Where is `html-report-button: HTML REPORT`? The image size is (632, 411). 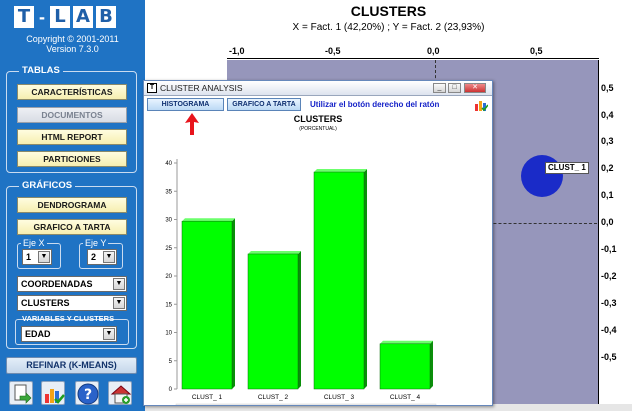 html-report-button: HTML REPORT is located at coordinates (72, 137).